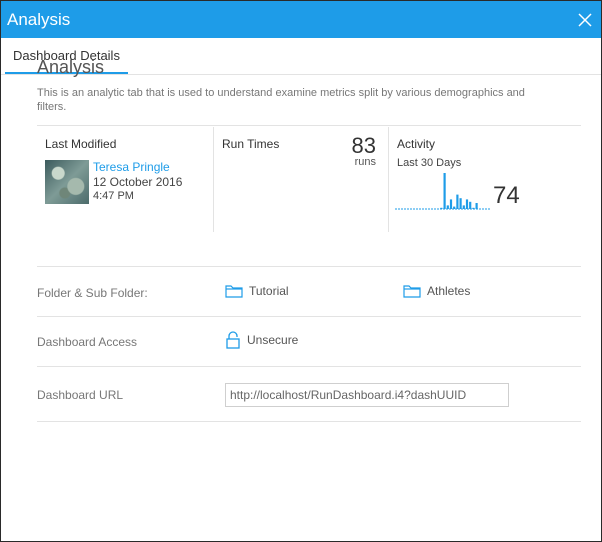 The image size is (602, 542). What do you see at coordinates (67, 182) in the screenshot?
I see `avatar` at bounding box center [67, 182].